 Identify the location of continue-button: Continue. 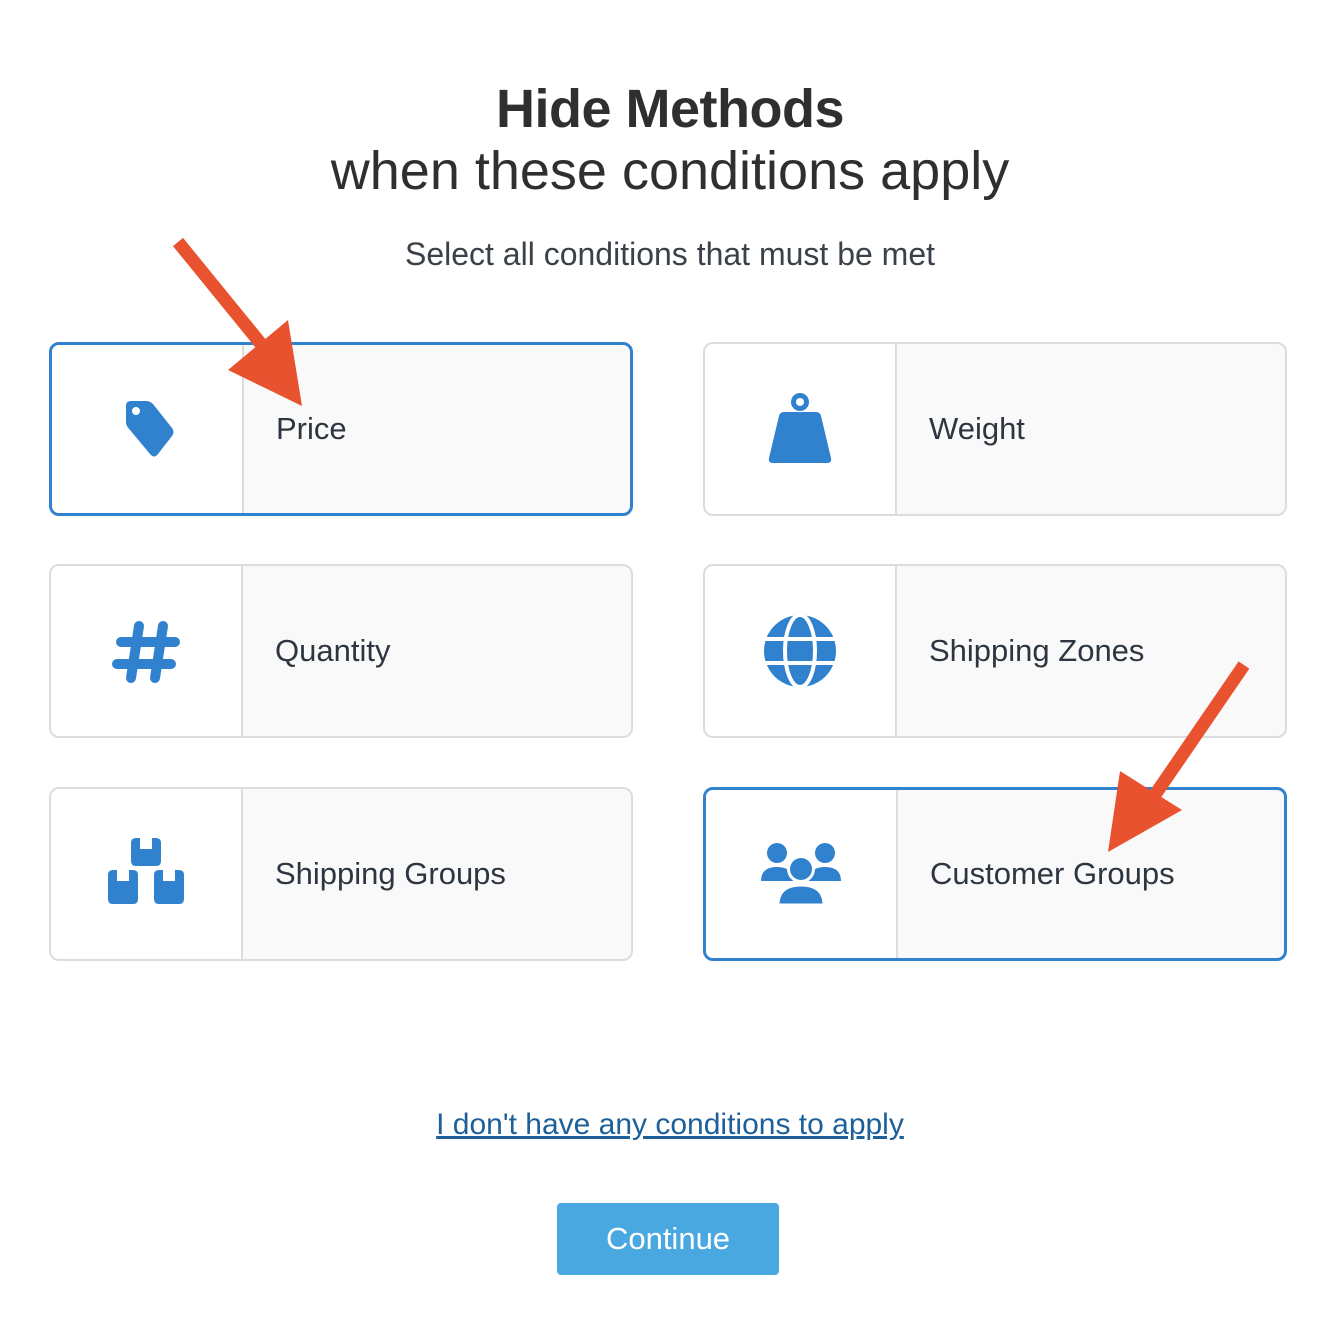
(668, 1239).